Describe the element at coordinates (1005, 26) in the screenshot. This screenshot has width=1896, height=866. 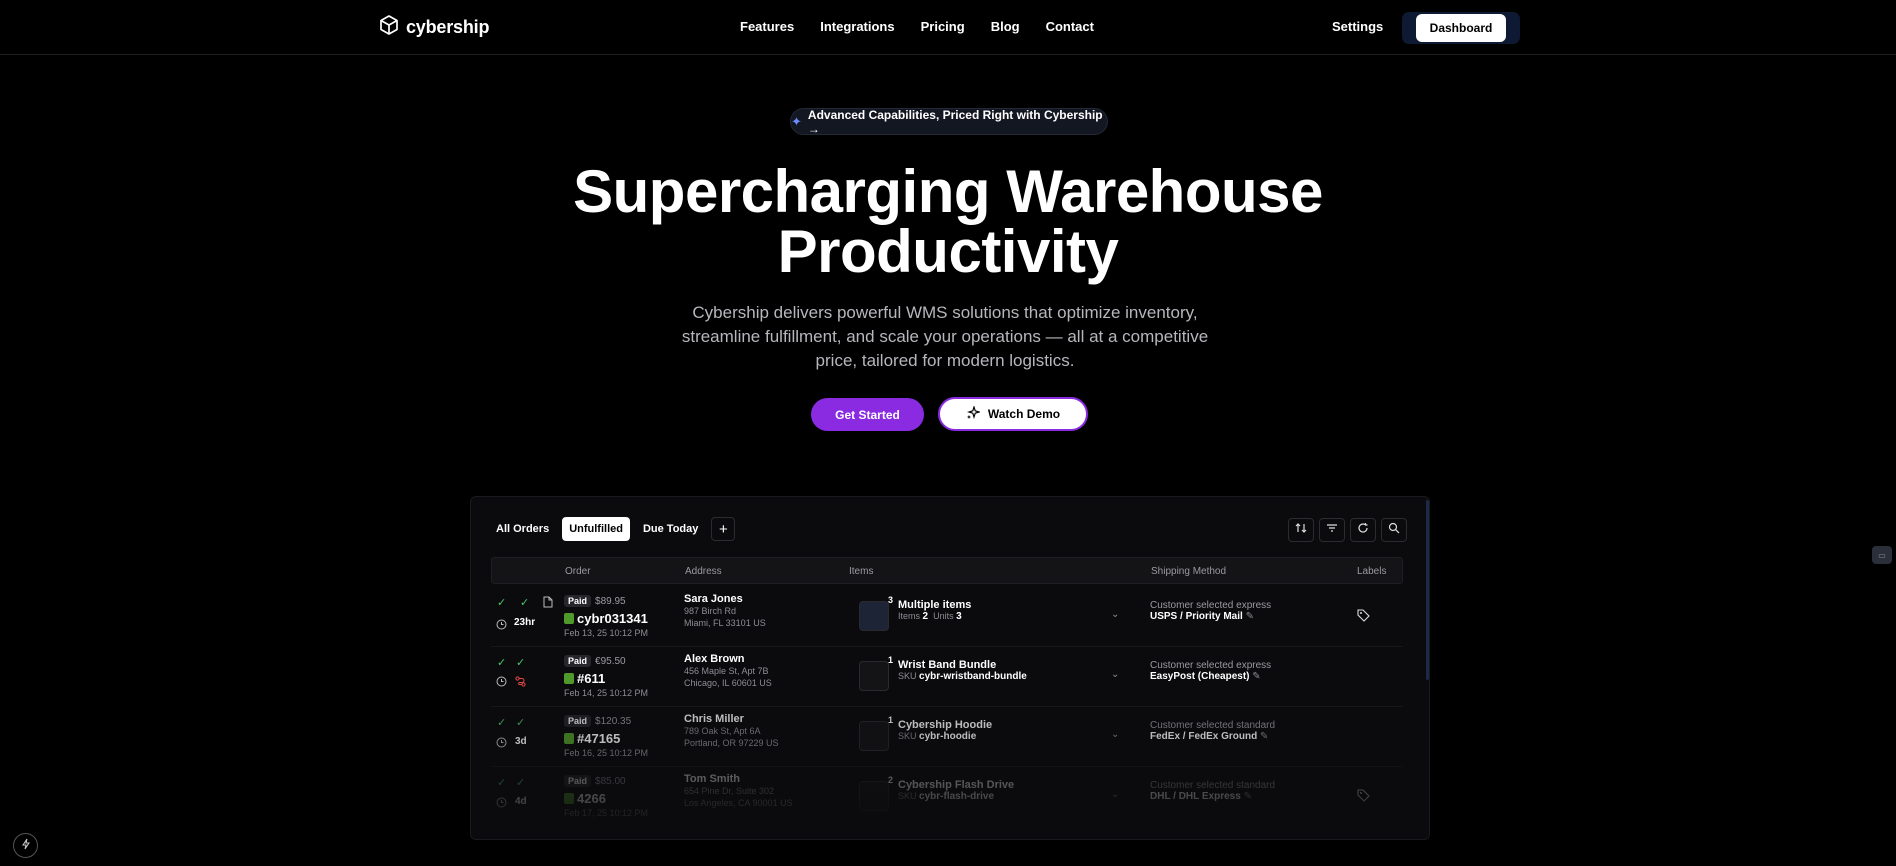
I see `nav-link-blog: Blog` at that location.